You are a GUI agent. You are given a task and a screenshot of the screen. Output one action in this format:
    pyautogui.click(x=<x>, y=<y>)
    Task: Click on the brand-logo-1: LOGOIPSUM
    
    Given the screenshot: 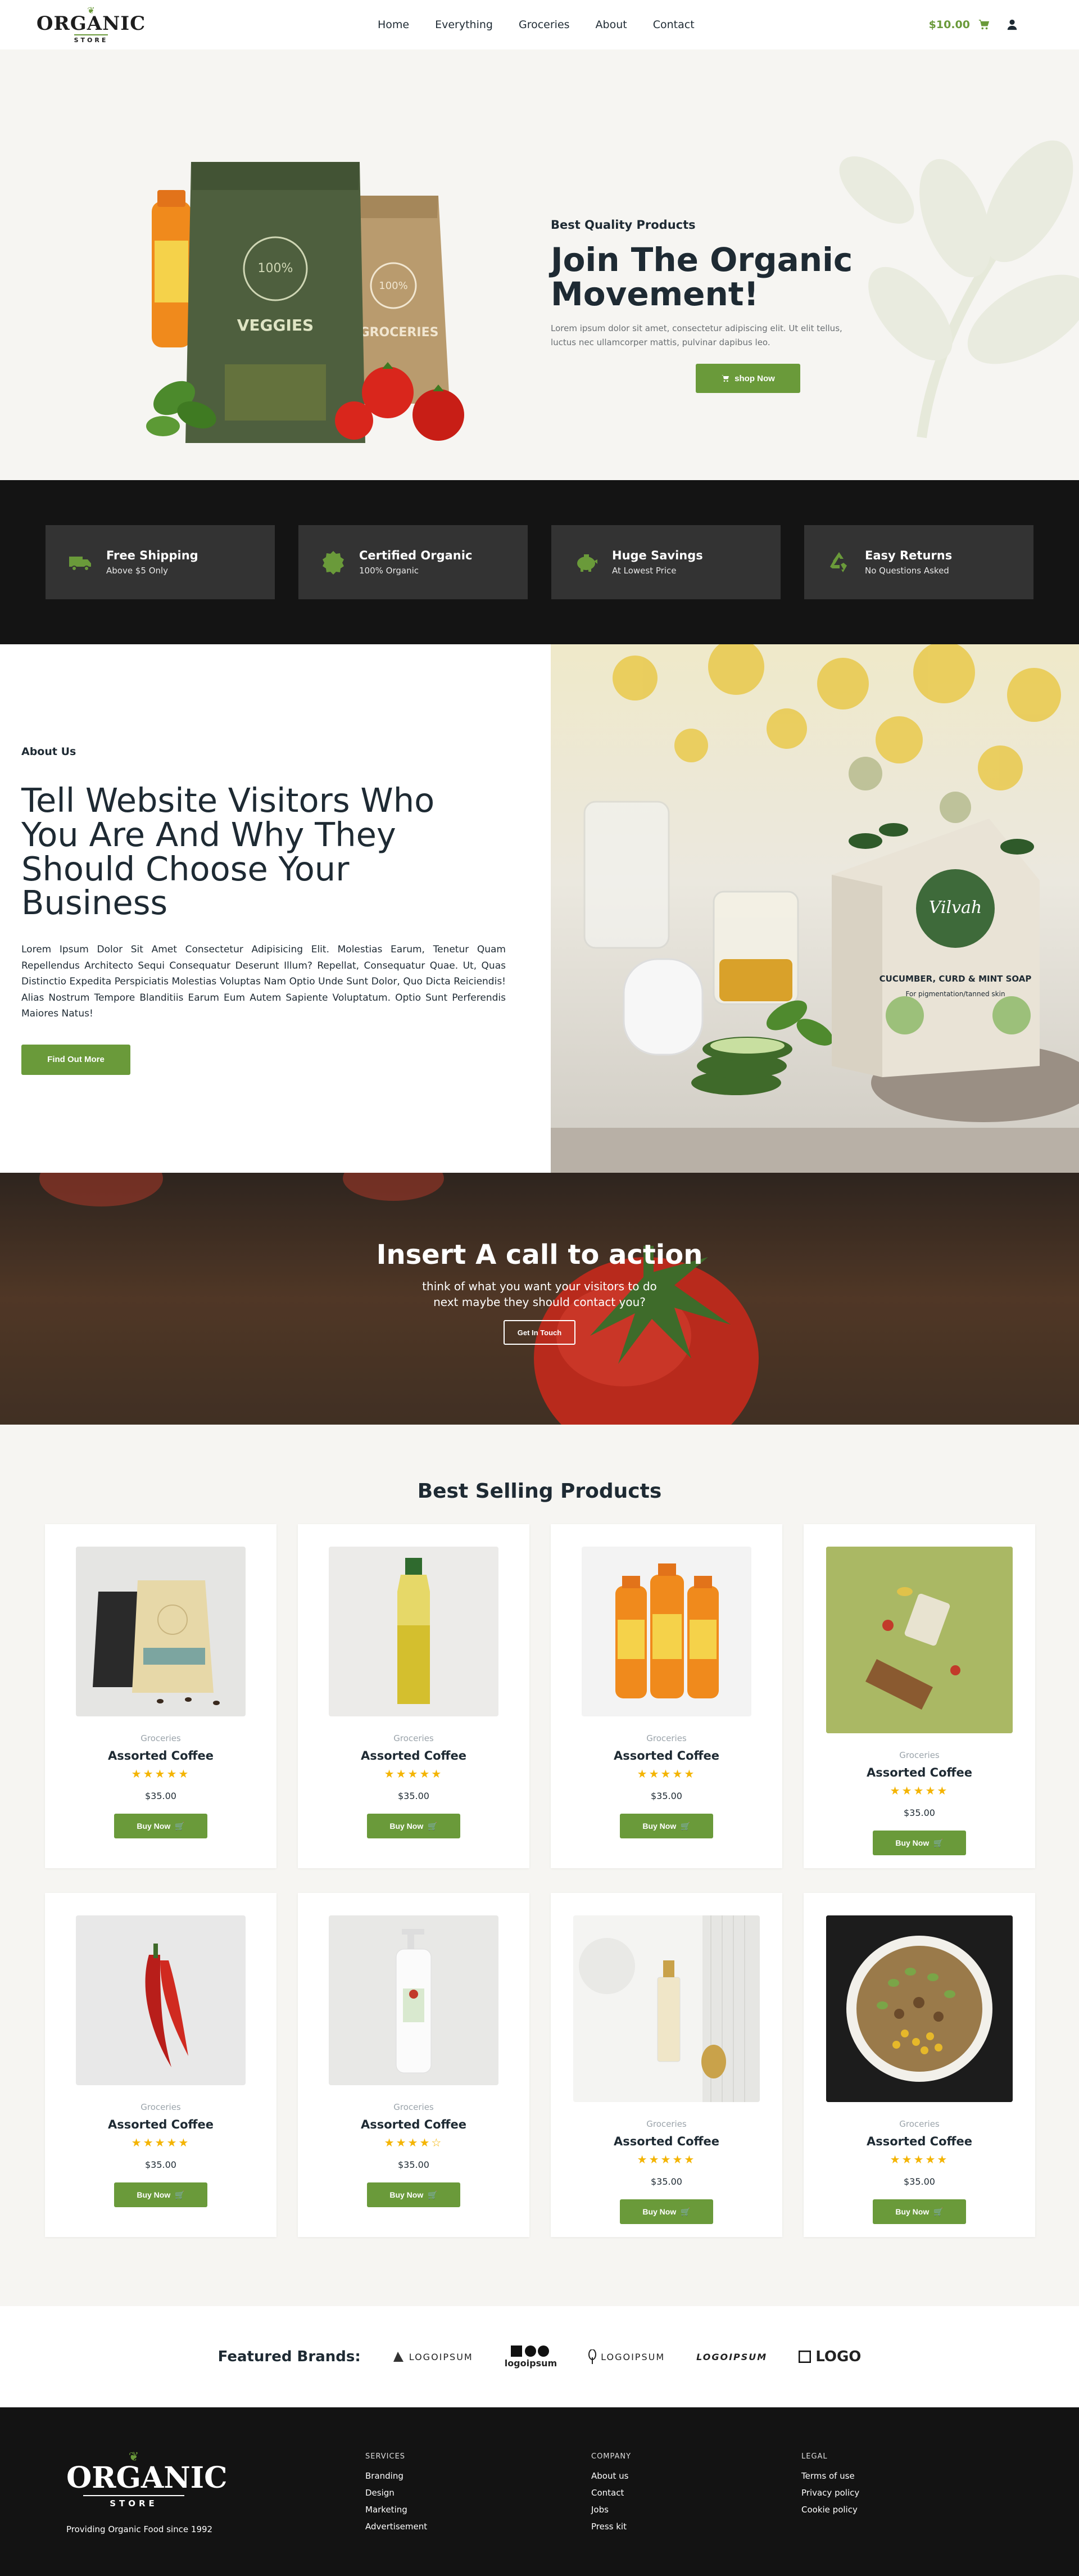 What is the action you would take?
    pyautogui.click(x=432, y=2357)
    